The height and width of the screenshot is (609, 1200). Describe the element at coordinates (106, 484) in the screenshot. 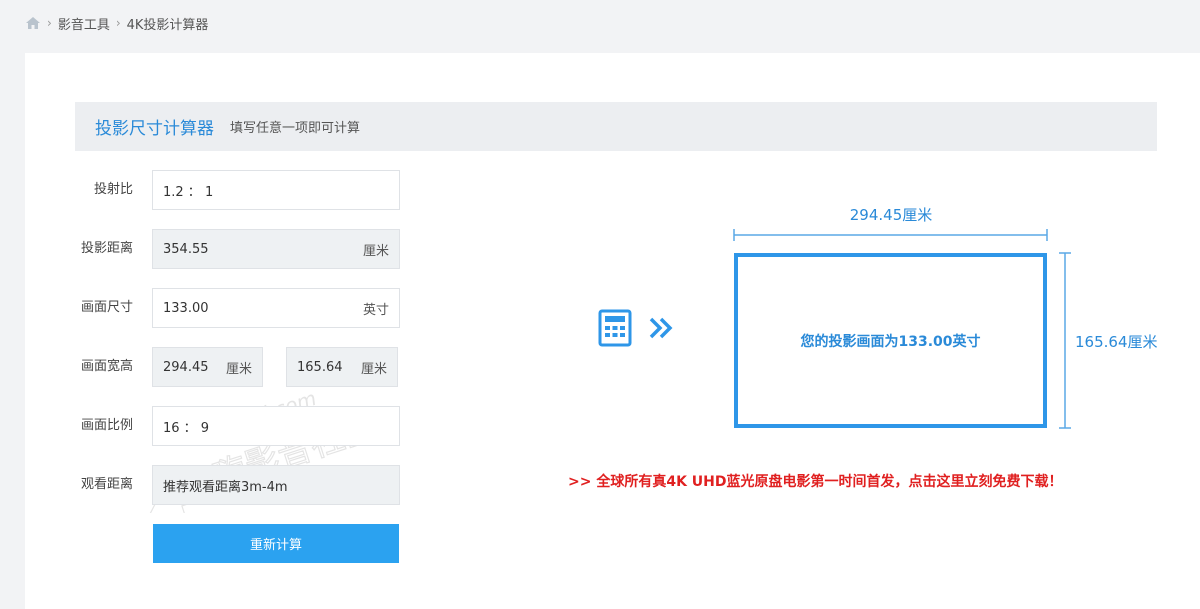

I see `viewing-distance-label: 观看距离` at that location.